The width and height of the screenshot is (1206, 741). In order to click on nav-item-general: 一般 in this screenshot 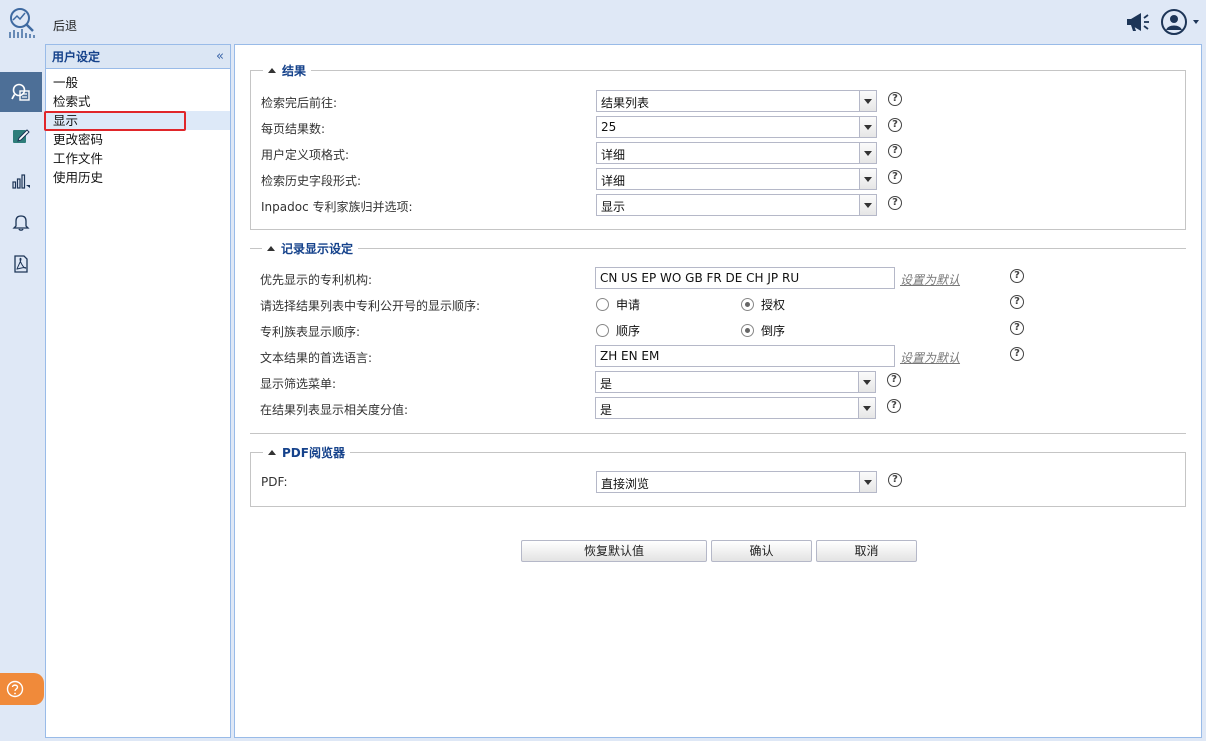, I will do `click(138, 82)`.